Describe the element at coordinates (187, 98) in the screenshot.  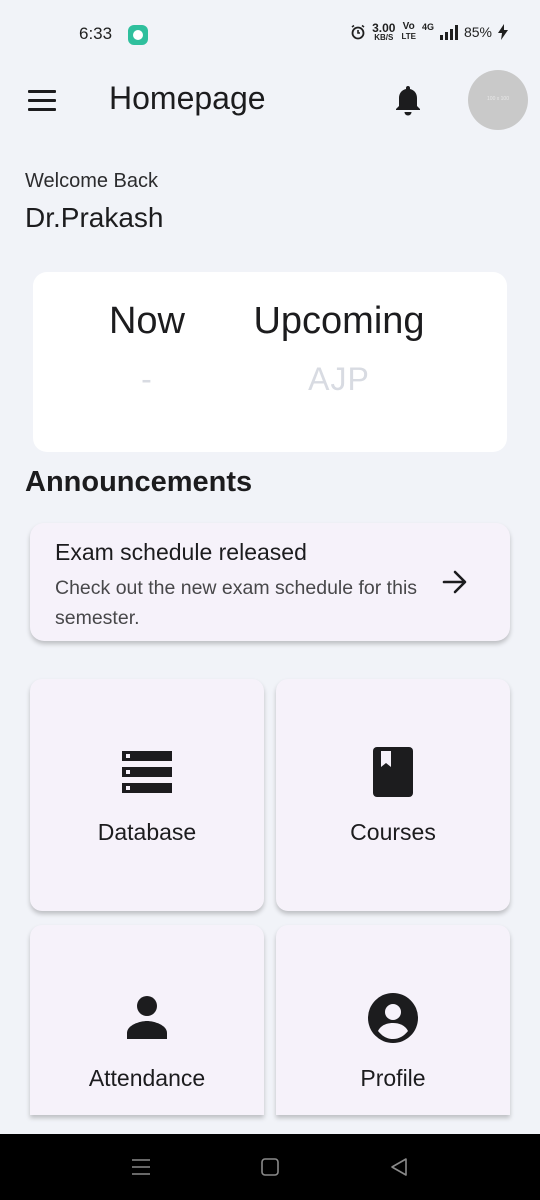
I see `page-title: Homepage` at that location.